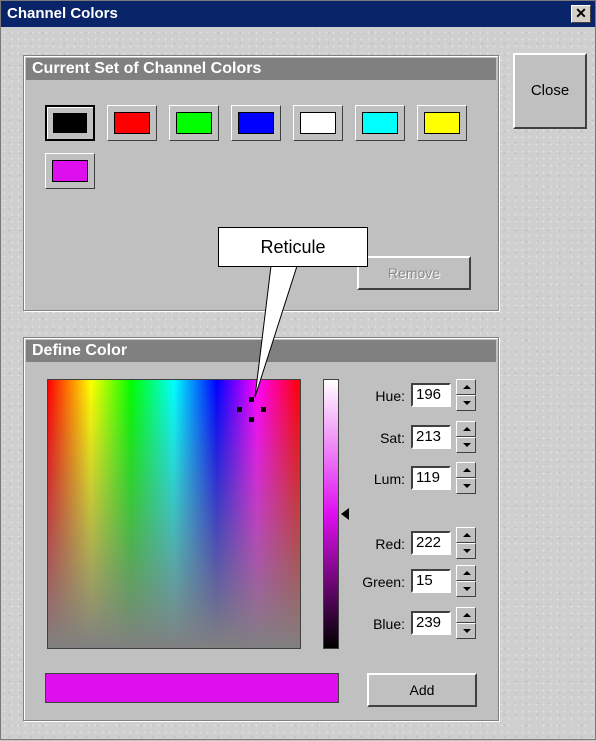  Describe the element at coordinates (466, 387) in the screenshot. I see `hue-up-icon` at that location.